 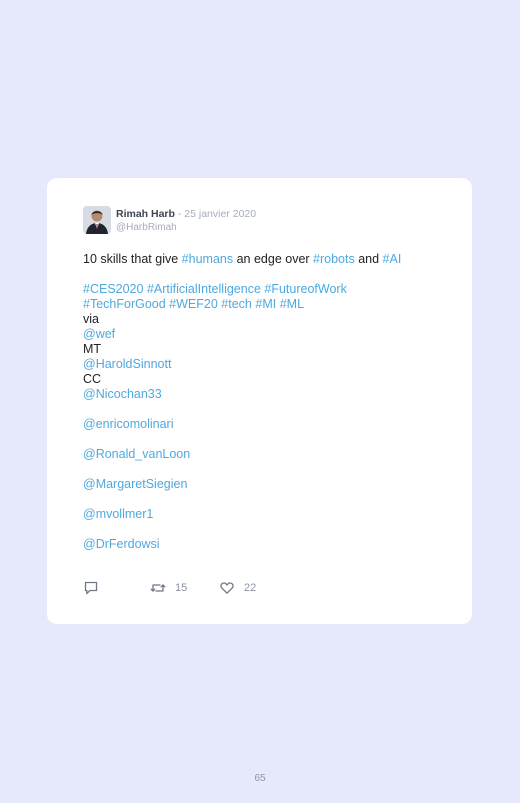 What do you see at coordinates (168, 588) in the screenshot?
I see `retweet-button: 15` at bounding box center [168, 588].